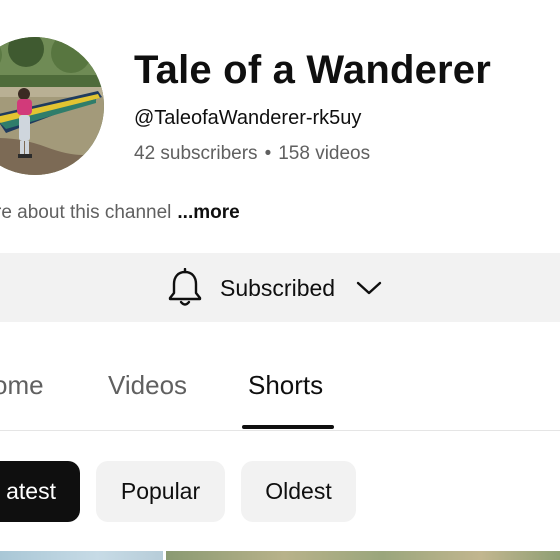 The width and height of the screenshot is (560, 560). What do you see at coordinates (52, 106) in the screenshot?
I see `channel-avatar` at bounding box center [52, 106].